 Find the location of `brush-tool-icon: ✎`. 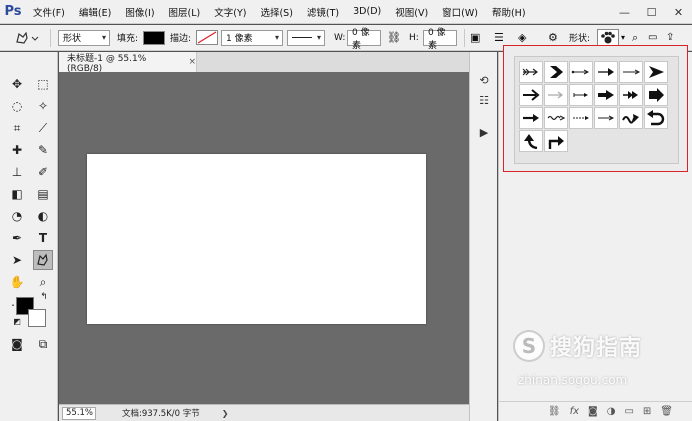

brush-tool-icon: ✎ is located at coordinates (43, 150).